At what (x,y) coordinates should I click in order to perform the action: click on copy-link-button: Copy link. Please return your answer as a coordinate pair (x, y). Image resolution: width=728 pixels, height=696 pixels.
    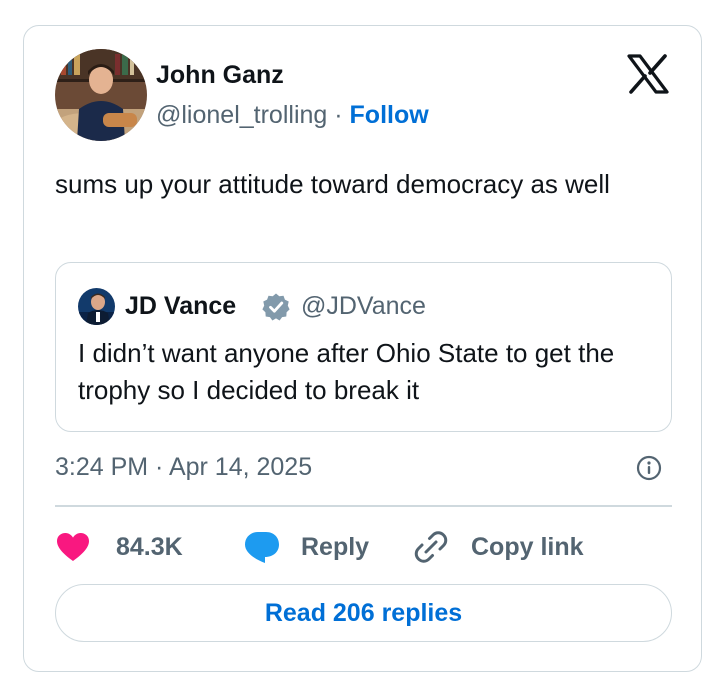
    Looking at the image, I should click on (498, 547).